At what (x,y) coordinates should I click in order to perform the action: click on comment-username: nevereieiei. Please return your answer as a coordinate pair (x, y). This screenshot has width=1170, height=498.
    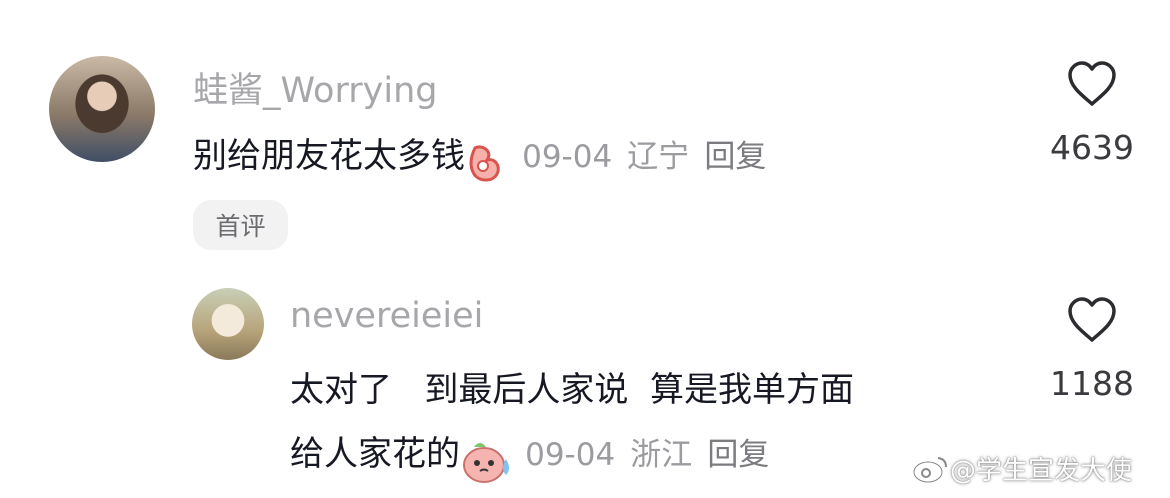
    Looking at the image, I should click on (386, 316).